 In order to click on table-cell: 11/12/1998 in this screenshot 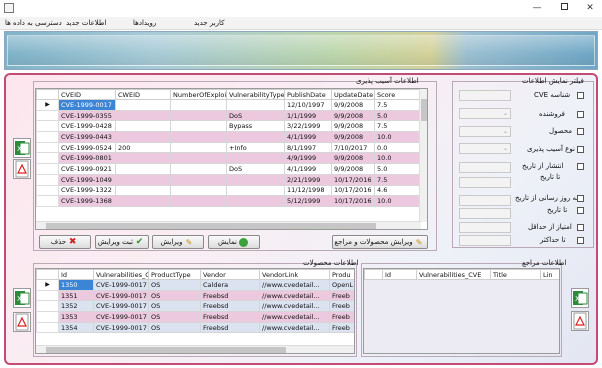, I will do `click(308, 190)`.